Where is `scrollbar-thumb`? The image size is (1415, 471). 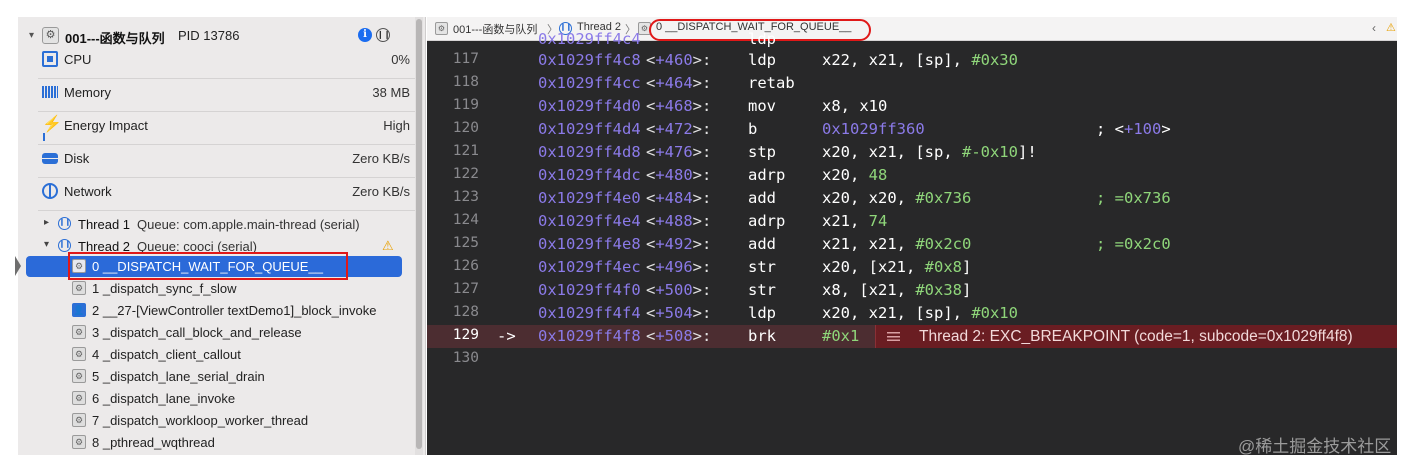
scrollbar-thumb is located at coordinates (419, 234).